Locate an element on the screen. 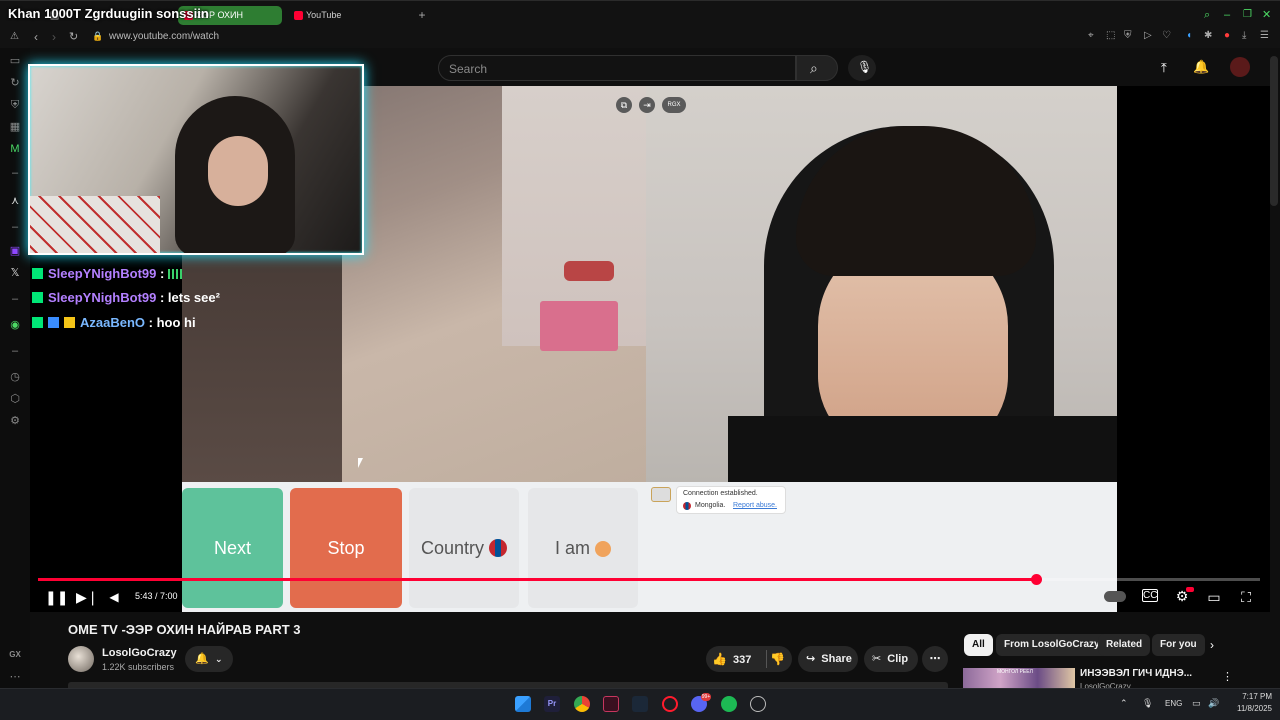  report-abuse-link: Report abuse. is located at coordinates (755, 505).